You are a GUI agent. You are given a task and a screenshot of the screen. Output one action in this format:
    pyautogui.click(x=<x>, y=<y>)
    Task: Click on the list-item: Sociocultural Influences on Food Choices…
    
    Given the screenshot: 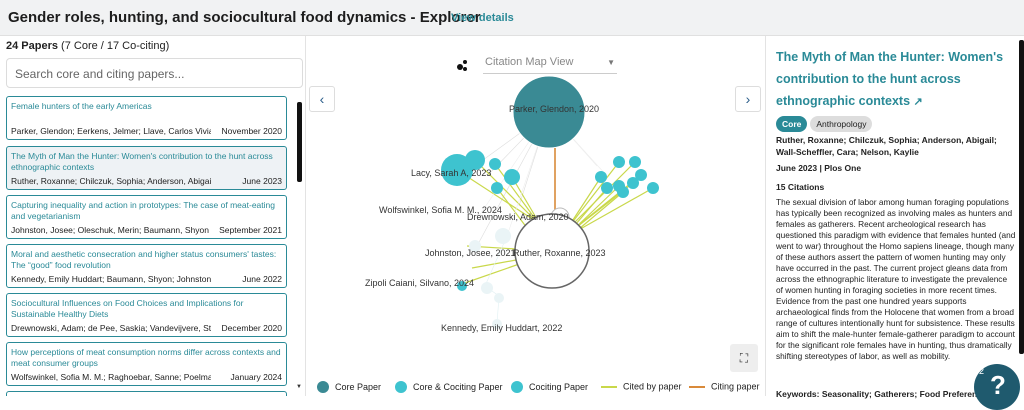 What is the action you would take?
    pyautogui.click(x=146, y=315)
    